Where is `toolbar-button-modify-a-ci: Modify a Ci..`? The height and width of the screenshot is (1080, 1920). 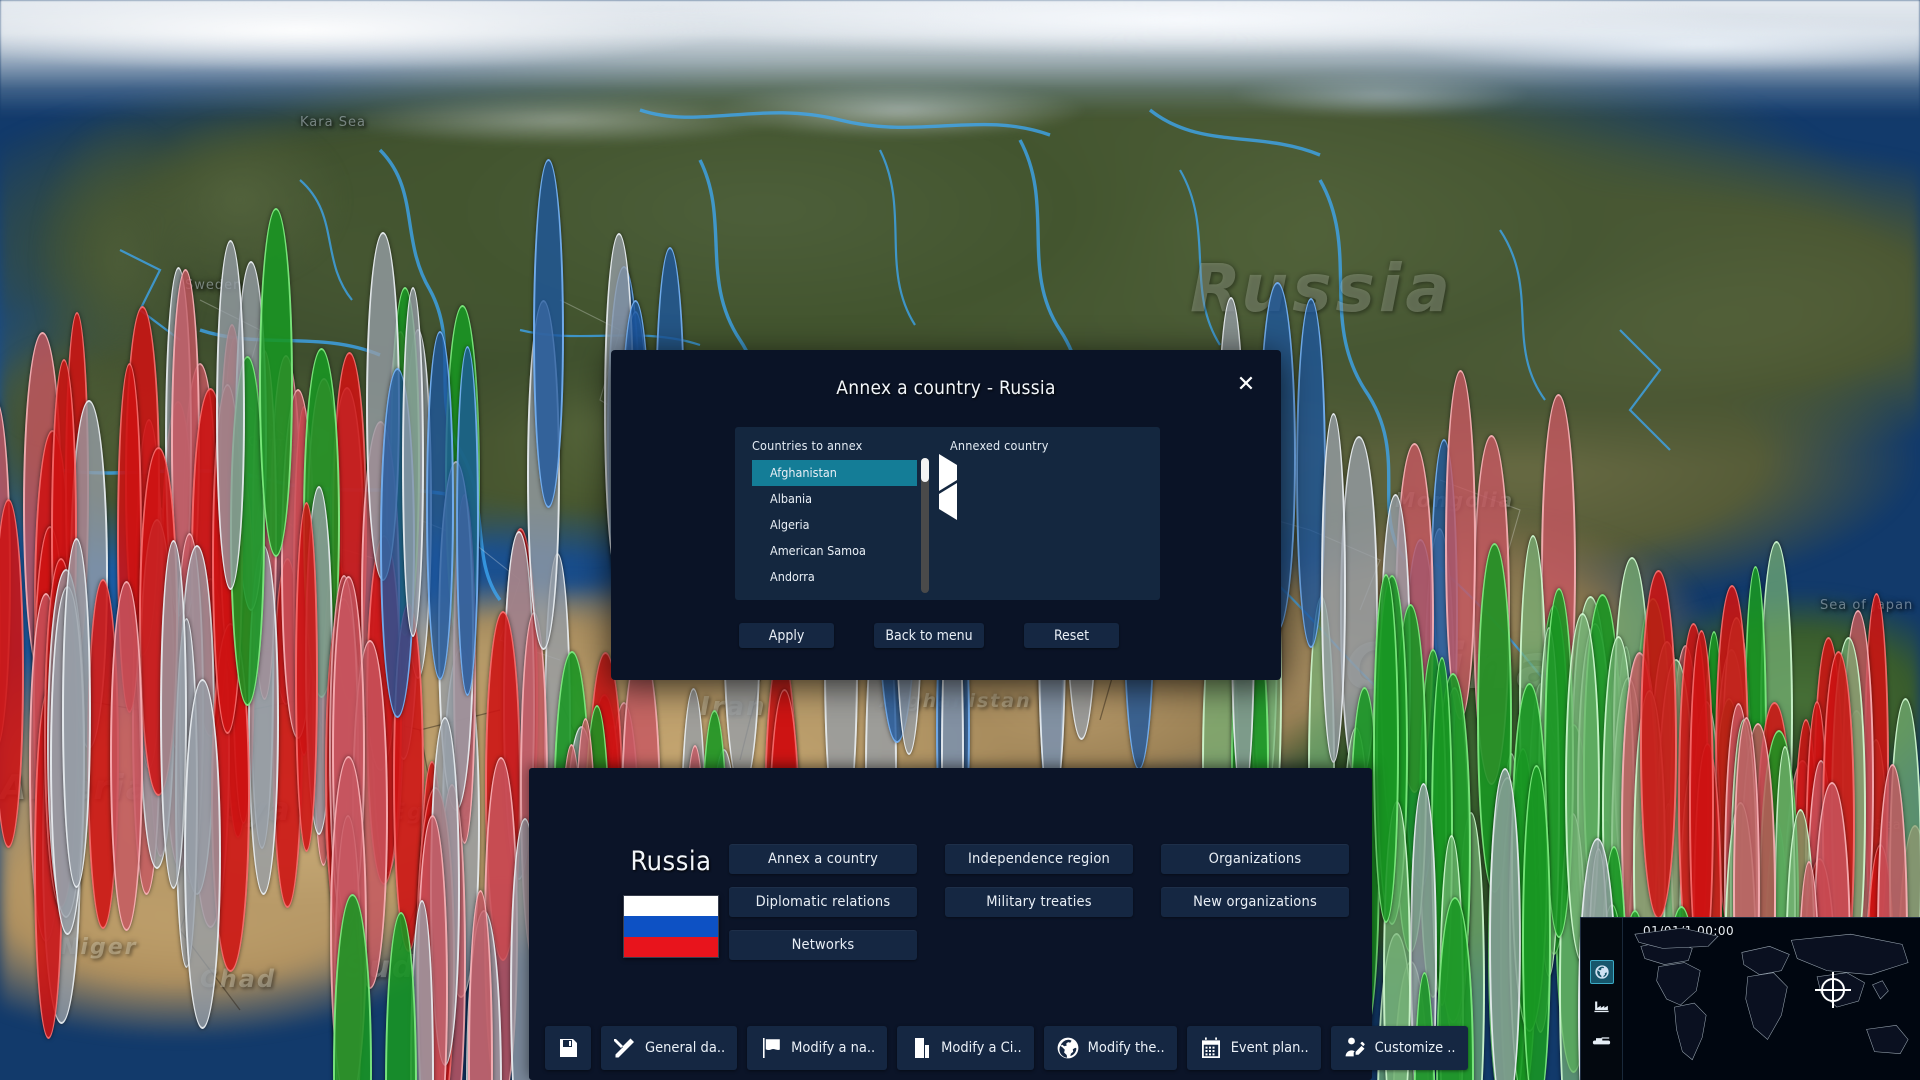
toolbar-button-modify-a-ci: Modify a Ci.. is located at coordinates (965, 1048).